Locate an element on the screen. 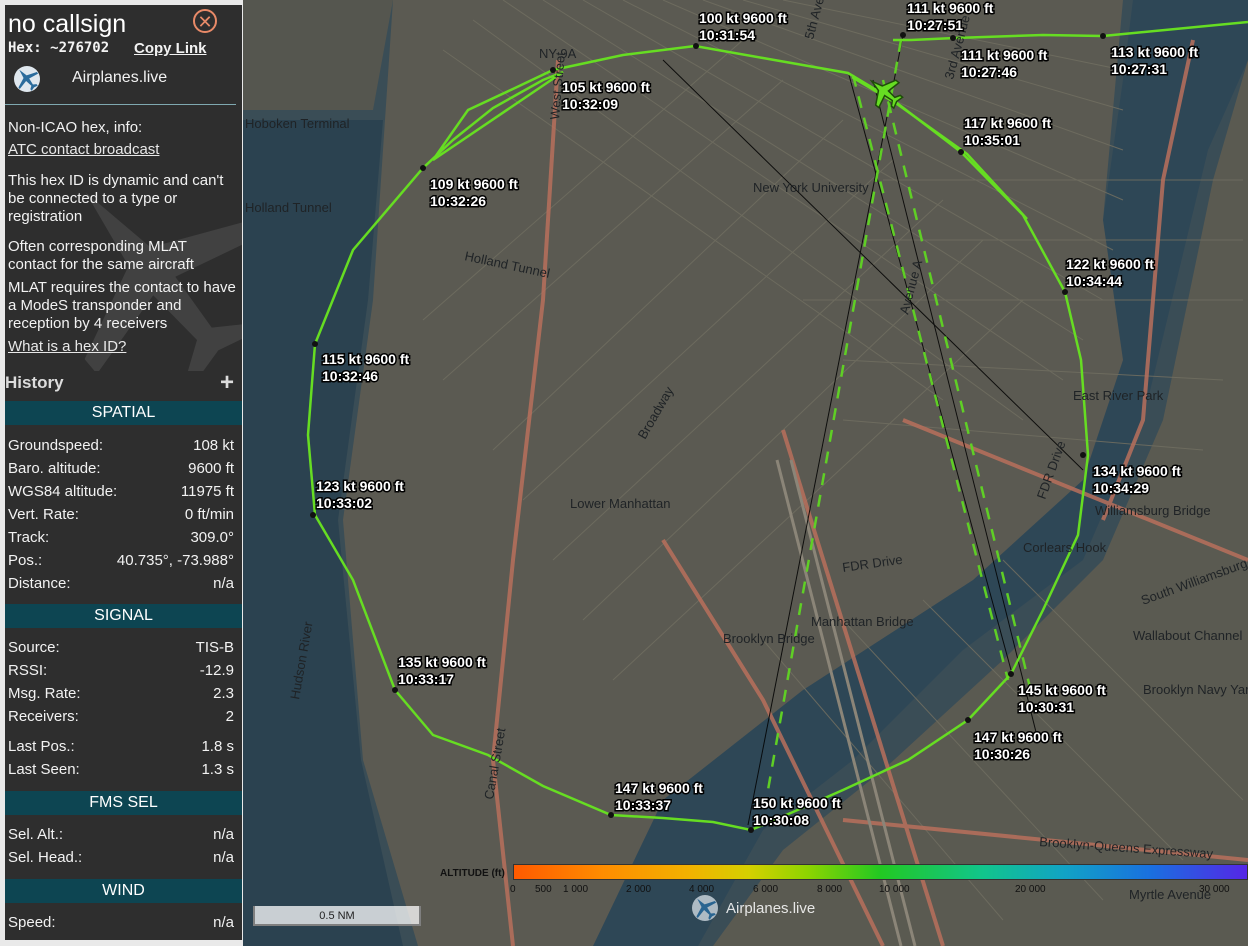 This screenshot has width=1248, height=946. expand-icon: + is located at coordinates (227, 383).